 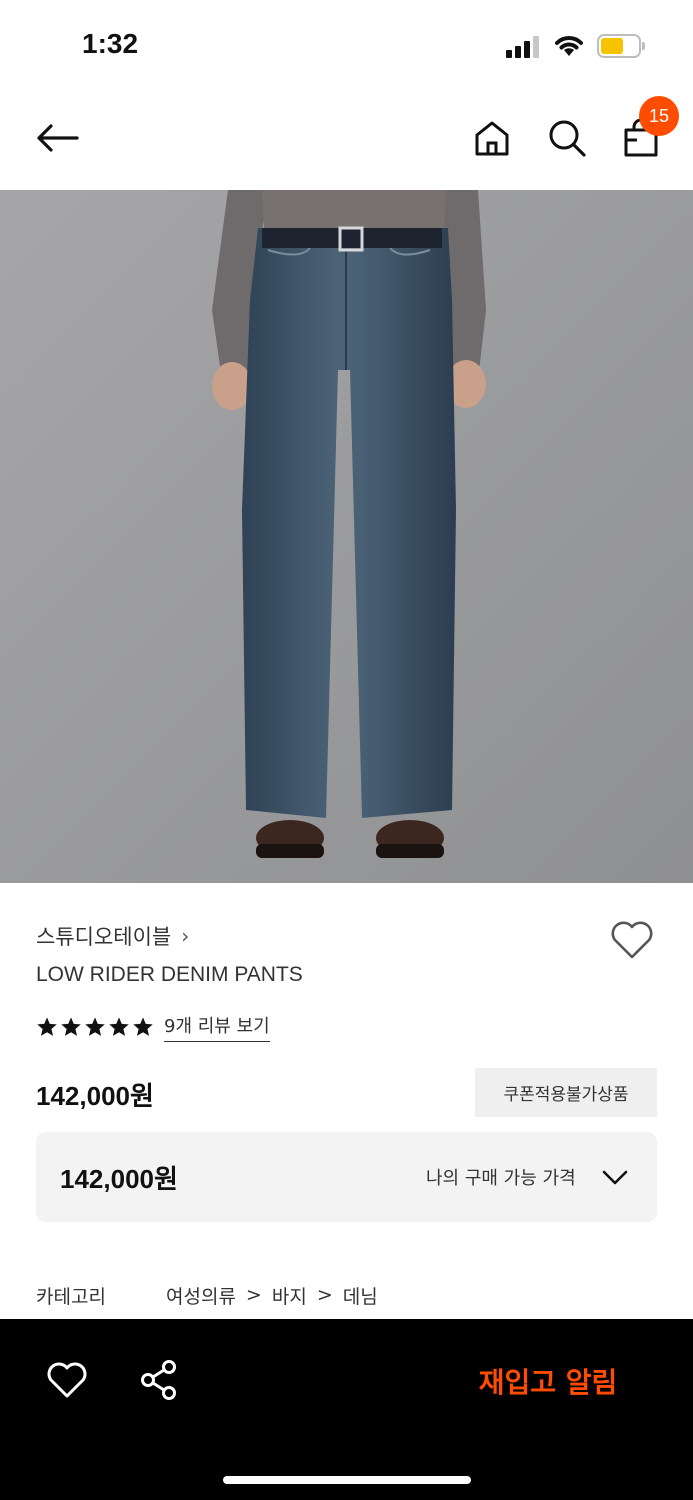 I want to click on battery-icon, so click(x=621, y=46).